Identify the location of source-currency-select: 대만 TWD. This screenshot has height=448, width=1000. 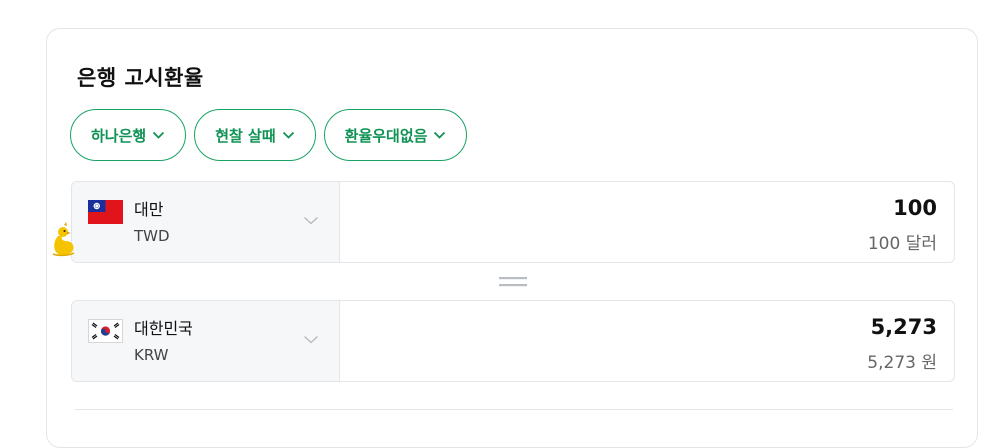
(206, 222).